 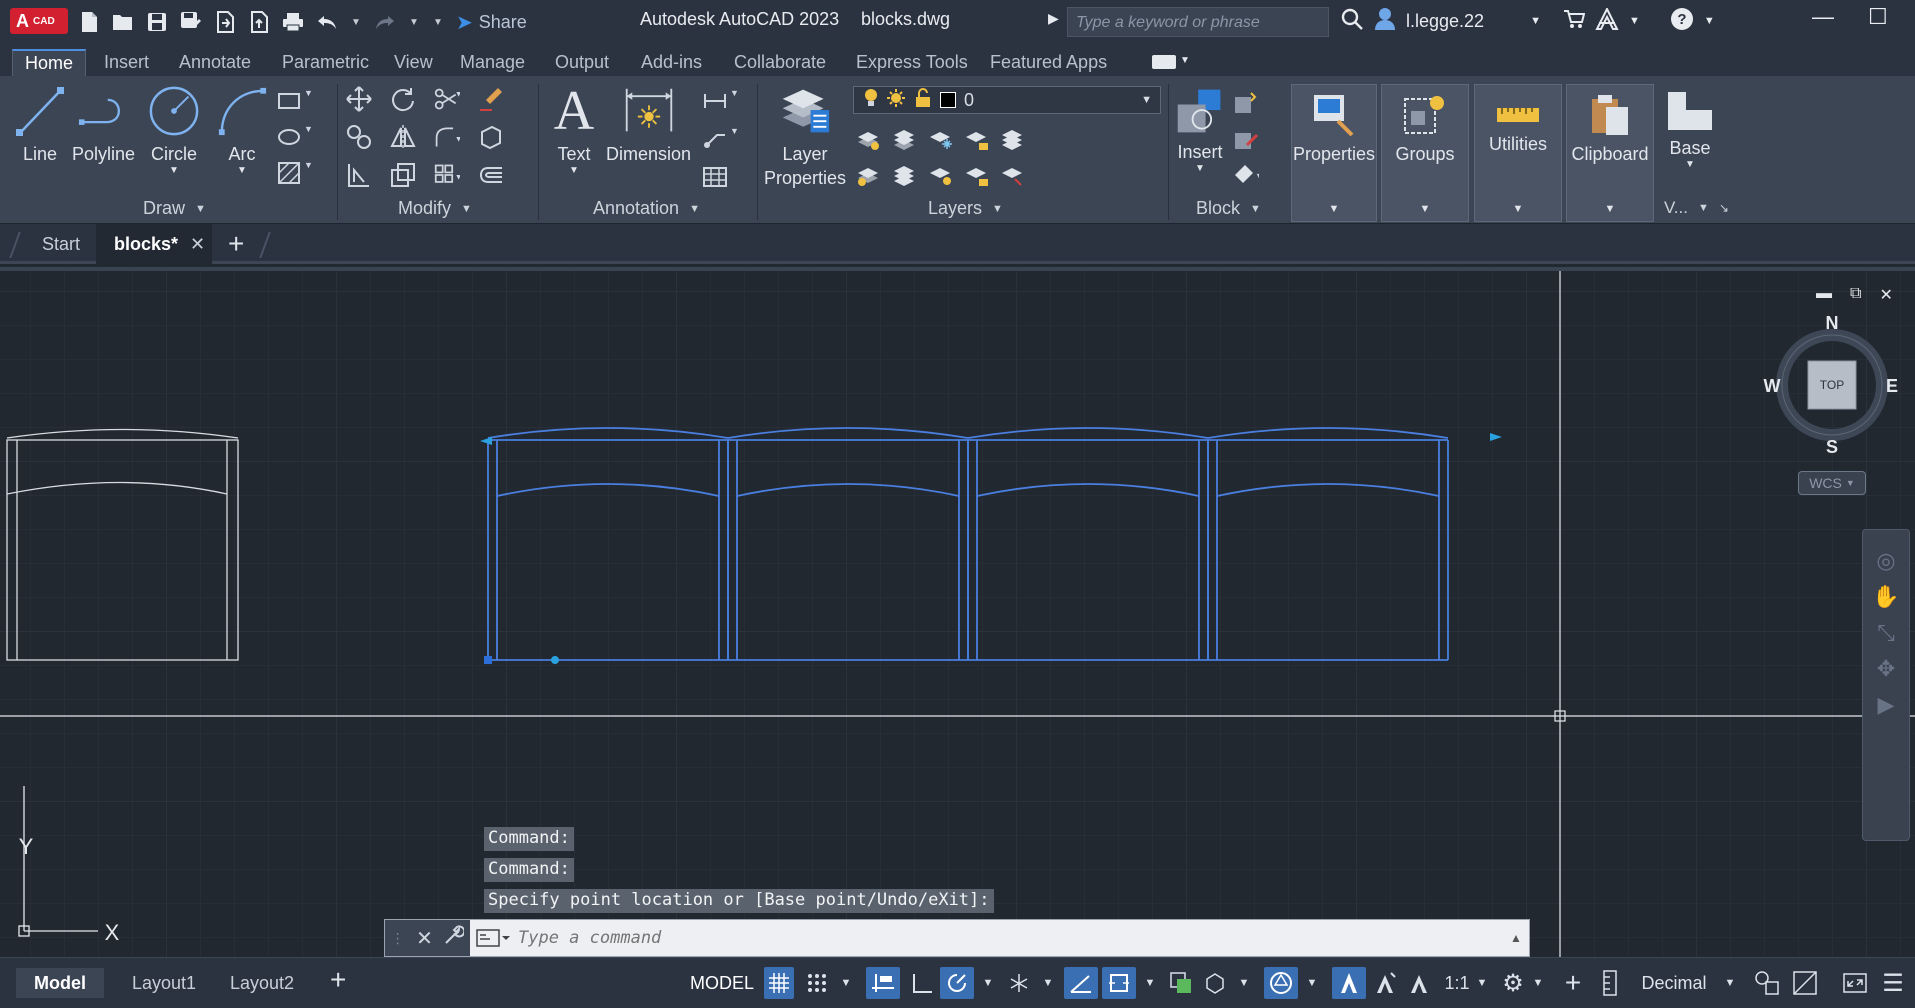 What do you see at coordinates (385, 22) in the screenshot?
I see `redo-icon` at bounding box center [385, 22].